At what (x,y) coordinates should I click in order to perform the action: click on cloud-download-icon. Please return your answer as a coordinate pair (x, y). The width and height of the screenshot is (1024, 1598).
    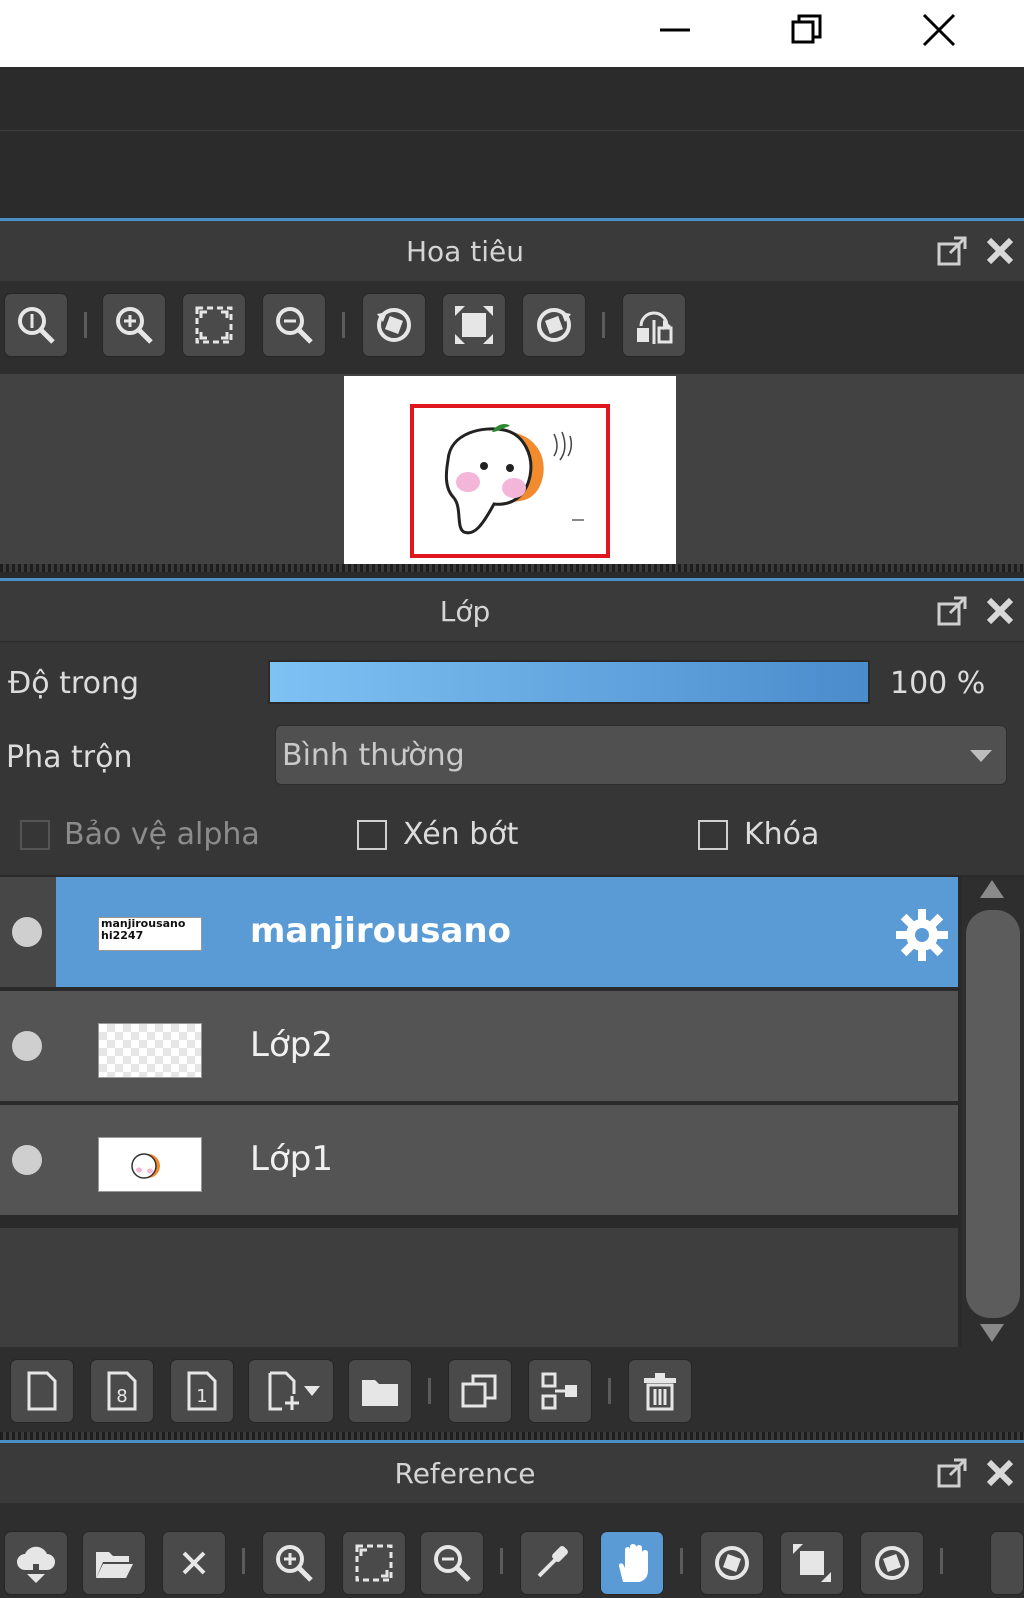
    Looking at the image, I should click on (36, 1564).